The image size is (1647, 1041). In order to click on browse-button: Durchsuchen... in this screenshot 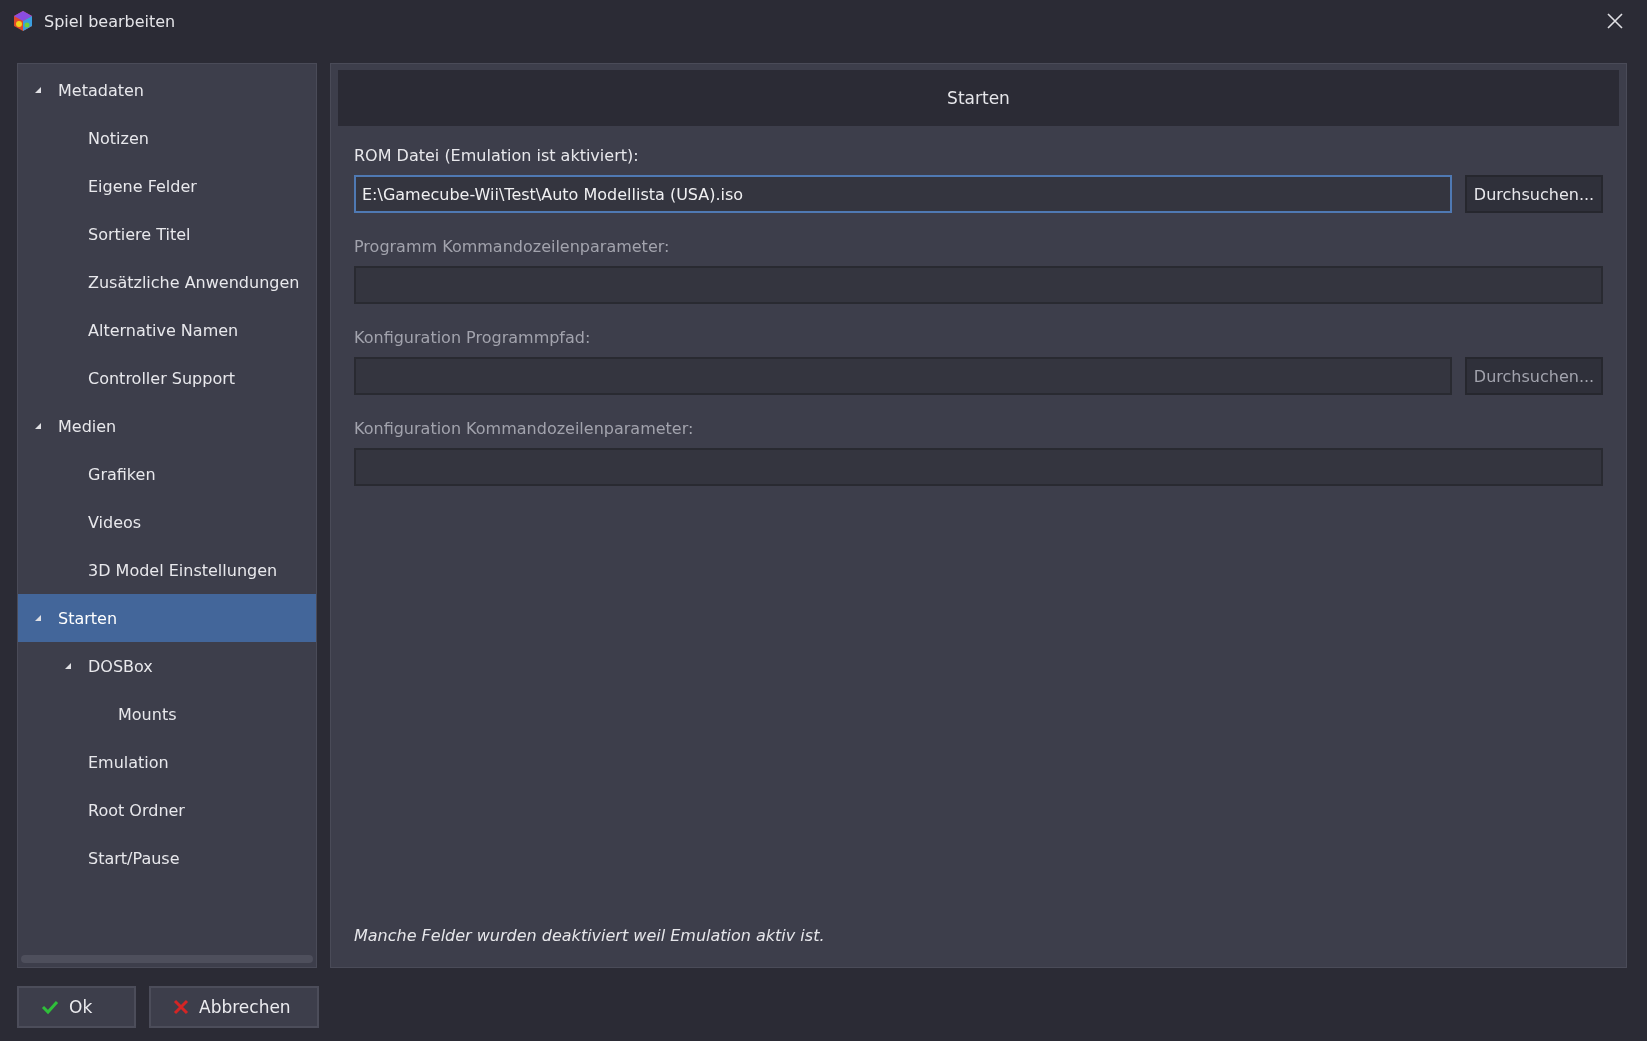, I will do `click(1534, 194)`.